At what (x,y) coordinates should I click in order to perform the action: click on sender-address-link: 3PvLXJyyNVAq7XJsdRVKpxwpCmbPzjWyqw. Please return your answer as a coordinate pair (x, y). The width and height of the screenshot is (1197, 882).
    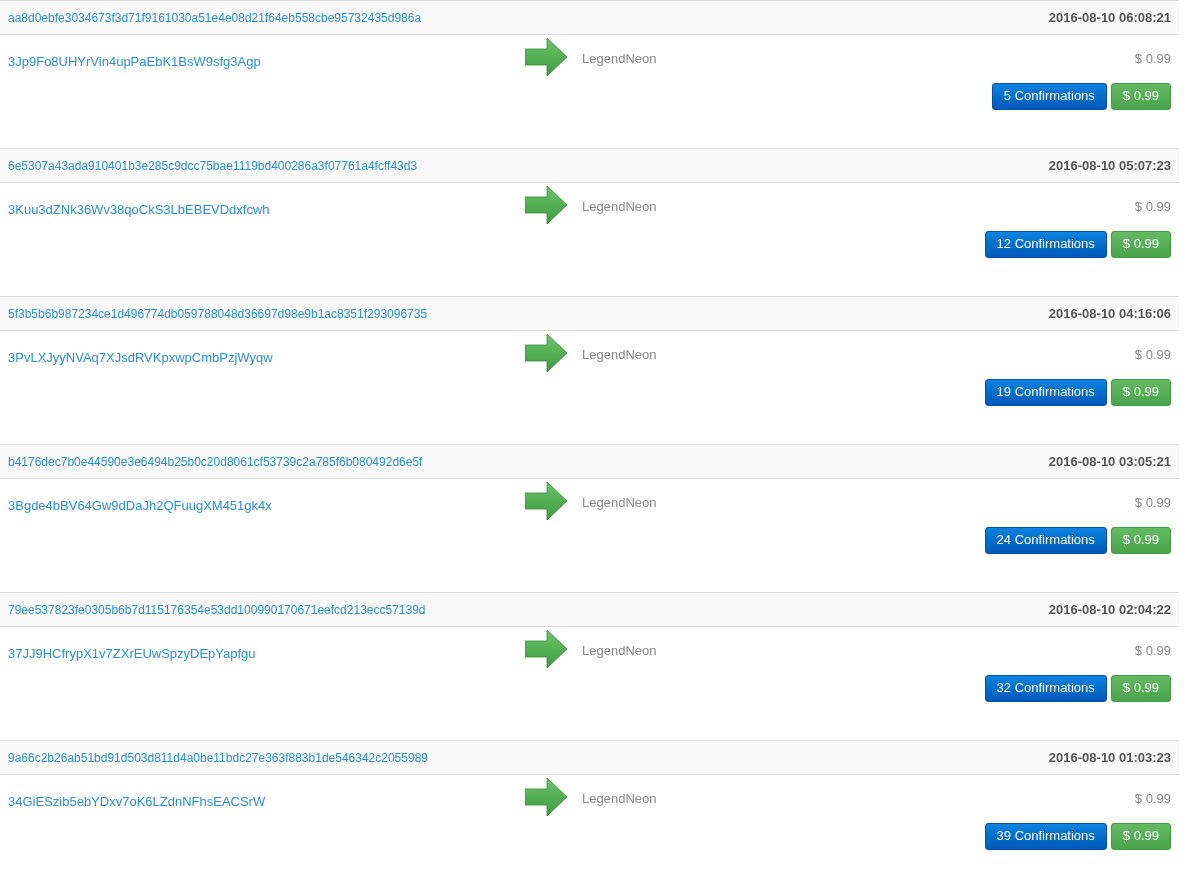
    Looking at the image, I should click on (140, 357).